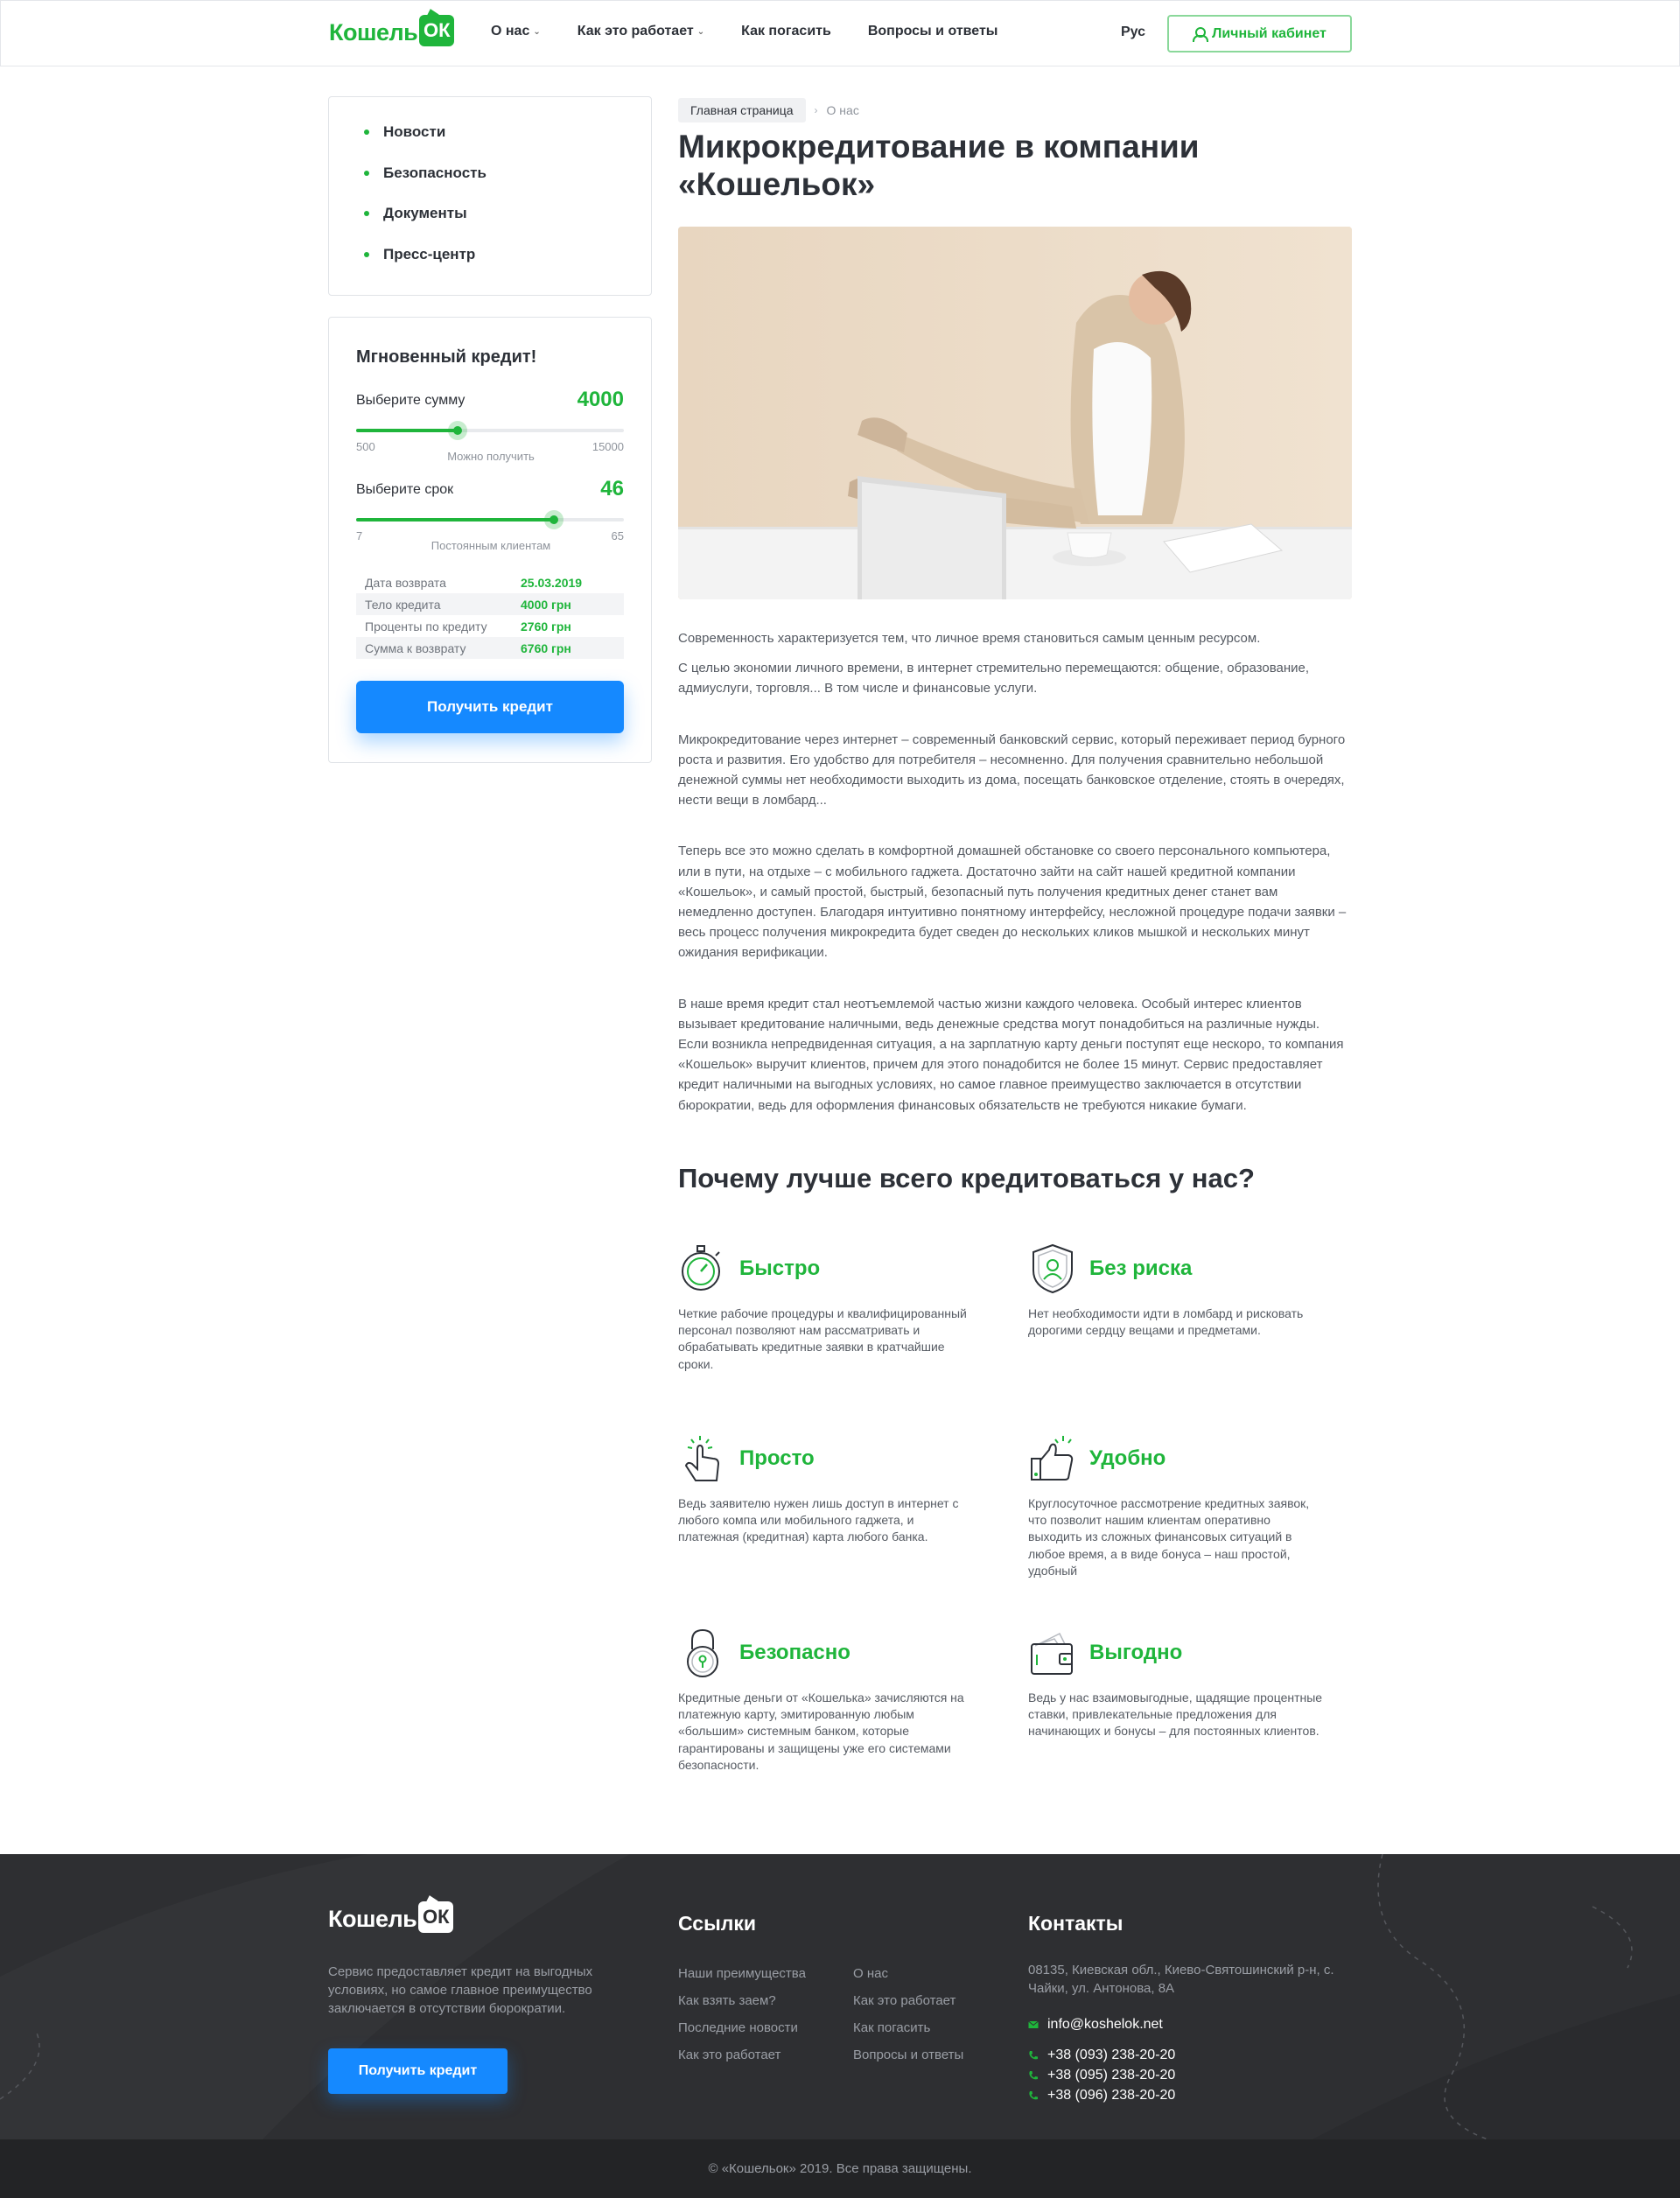 The image size is (1680, 2198). Describe the element at coordinates (842, 110) in the screenshot. I see `breadcrumb-current: О нас` at that location.